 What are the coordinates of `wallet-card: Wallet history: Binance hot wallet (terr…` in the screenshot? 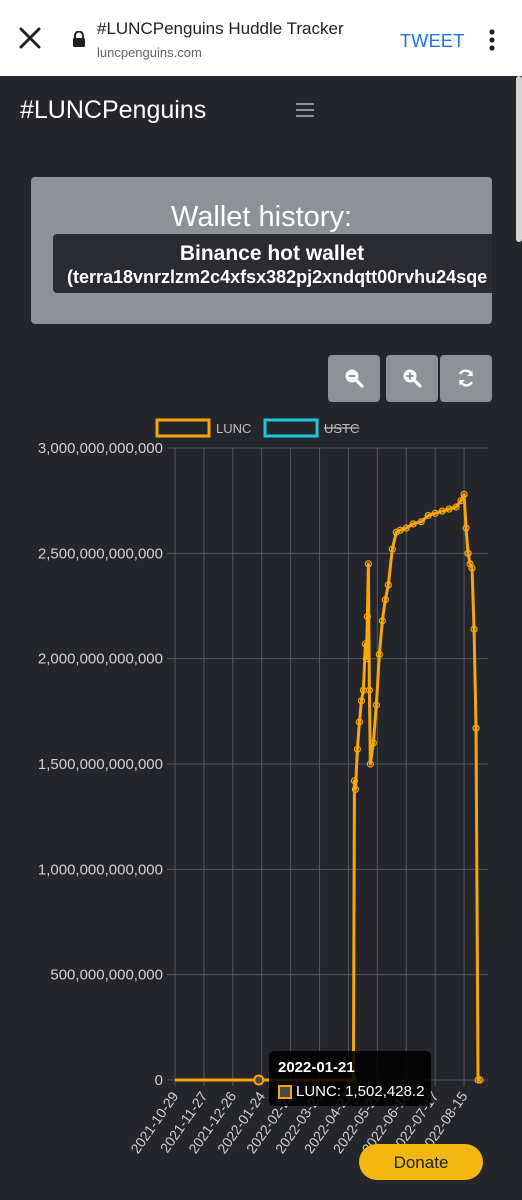 It's located at (261, 250).